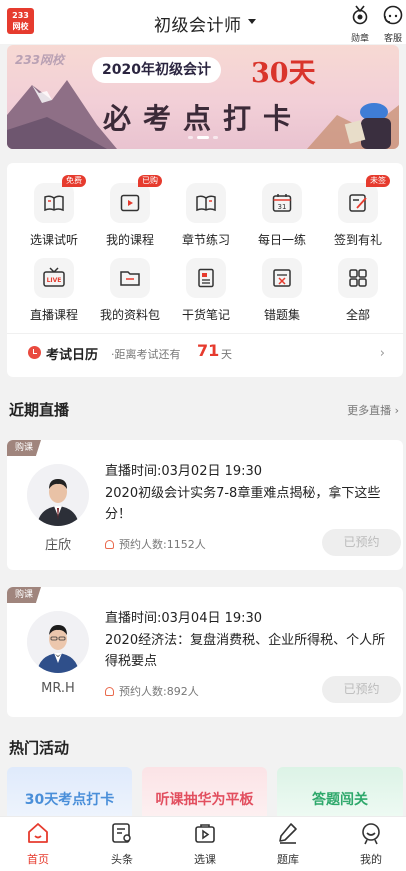 This screenshot has width=406, height=871. What do you see at coordinates (378, 181) in the screenshot?
I see `unsigned-badge: 未签` at bounding box center [378, 181].